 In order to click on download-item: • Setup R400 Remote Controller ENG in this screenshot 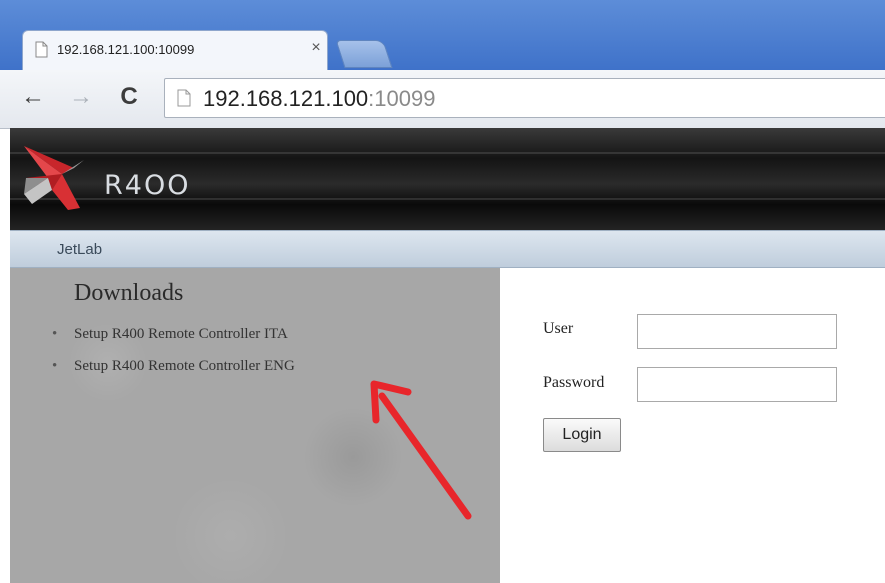, I will do `click(171, 372)`.